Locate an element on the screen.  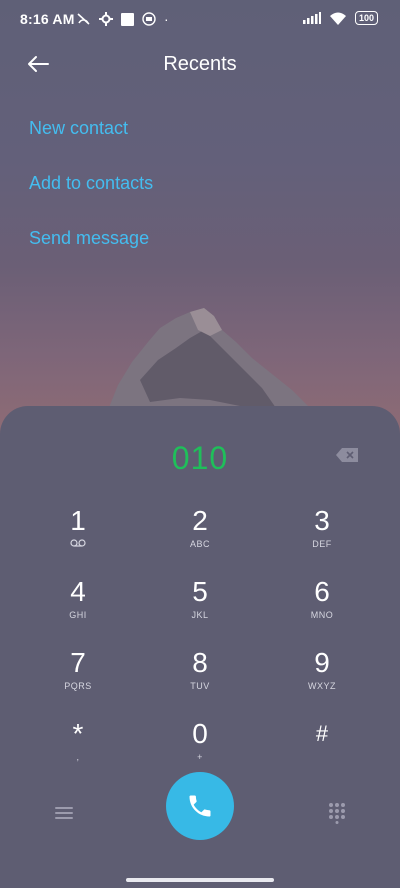
key-digit: 7 is located at coordinates (78, 662).